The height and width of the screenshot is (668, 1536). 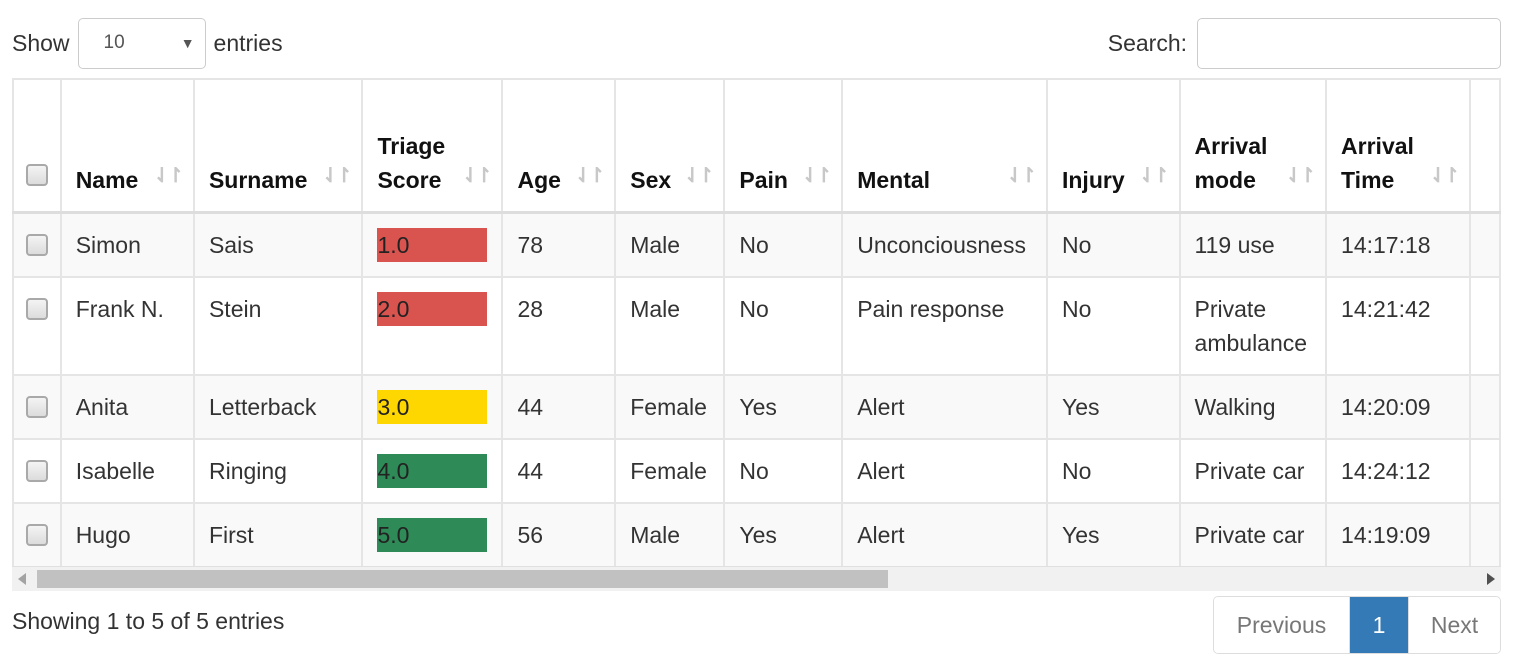 What do you see at coordinates (1386, 534) in the screenshot?
I see `cell-arrival-time-text: 14:19:09` at bounding box center [1386, 534].